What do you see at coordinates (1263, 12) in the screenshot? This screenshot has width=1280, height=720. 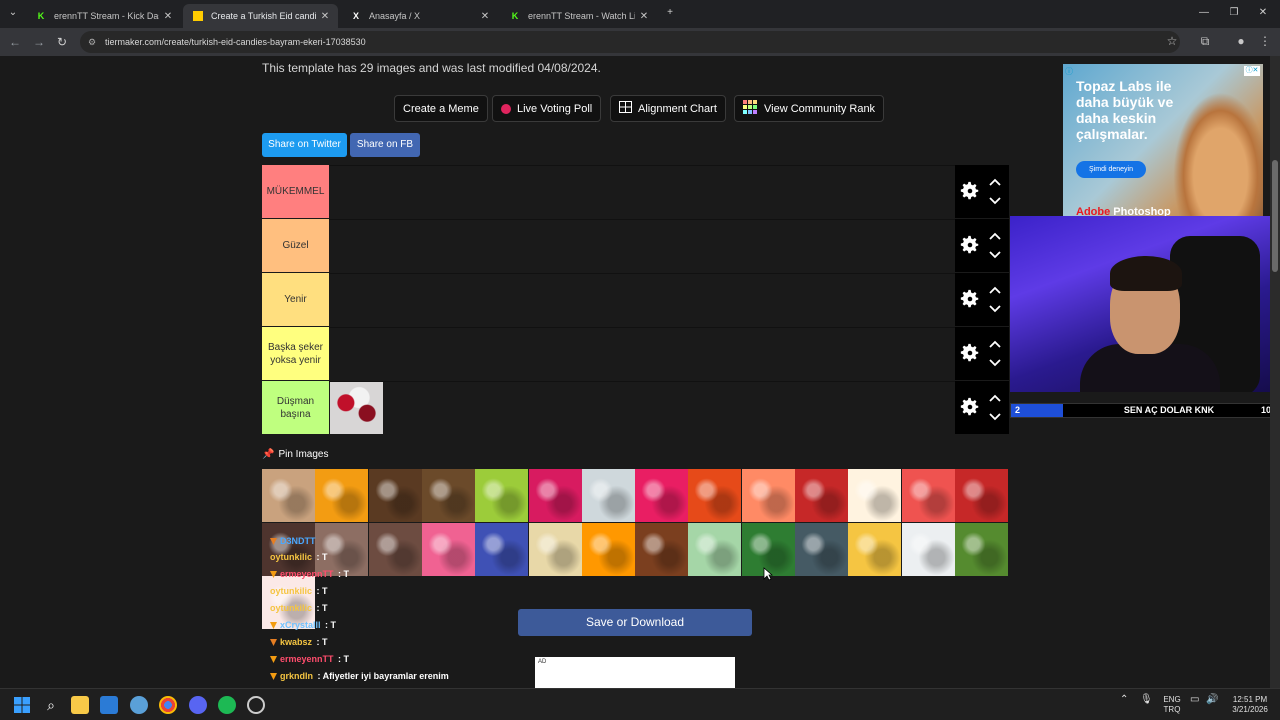 I see `close-window-icon: ✕` at bounding box center [1263, 12].